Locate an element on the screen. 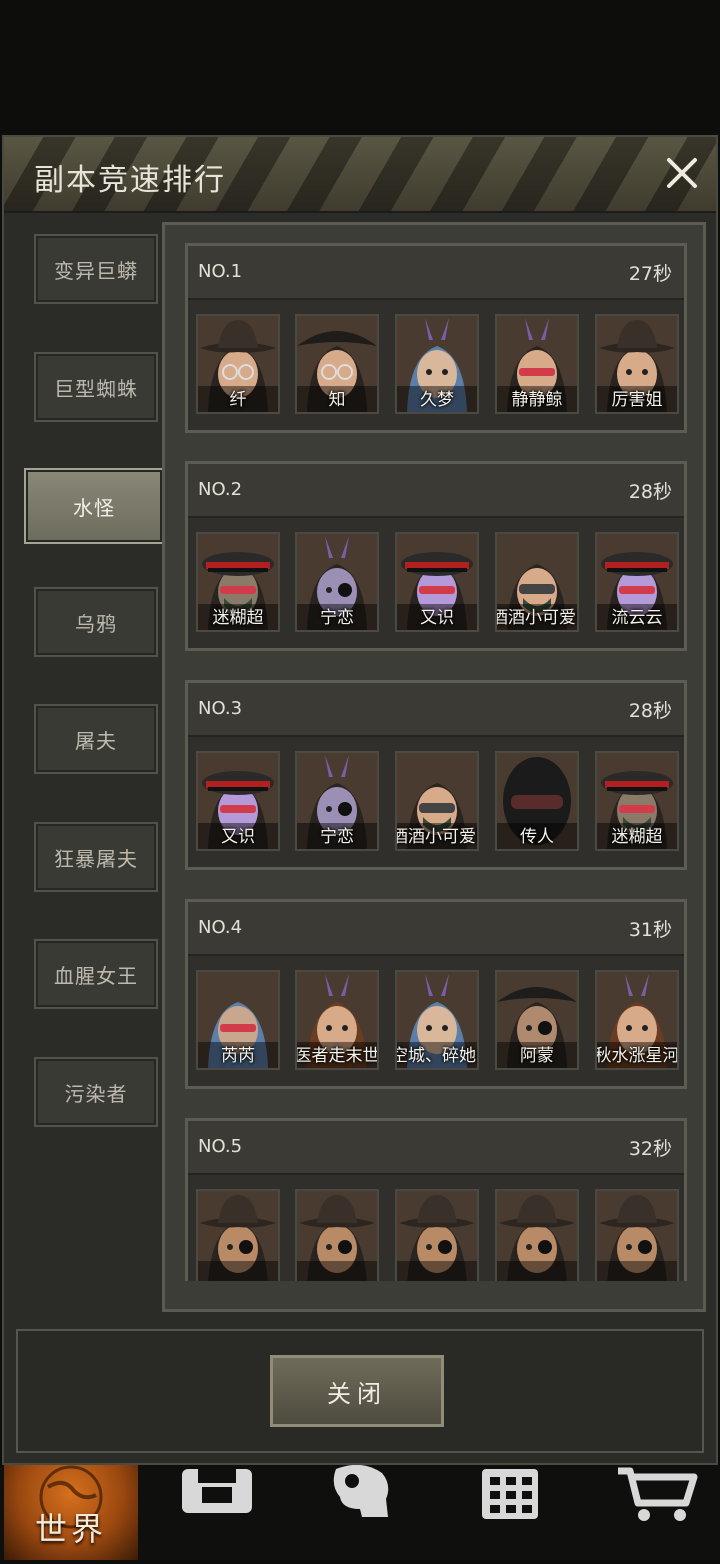 The height and width of the screenshot is (1564, 720). member-name: 纤 is located at coordinates (238, 400).